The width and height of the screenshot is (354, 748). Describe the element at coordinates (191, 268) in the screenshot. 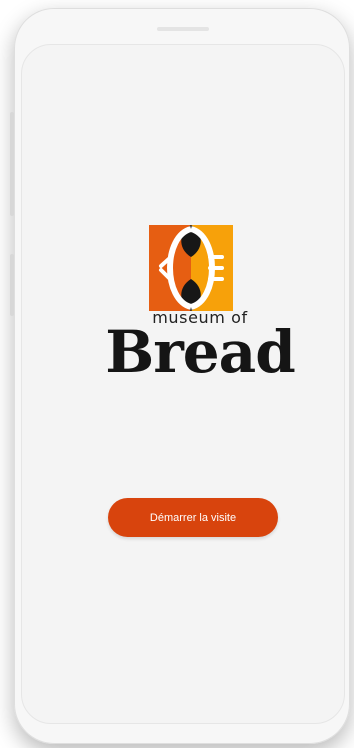

I see `bread-museum-logo-icon` at that location.